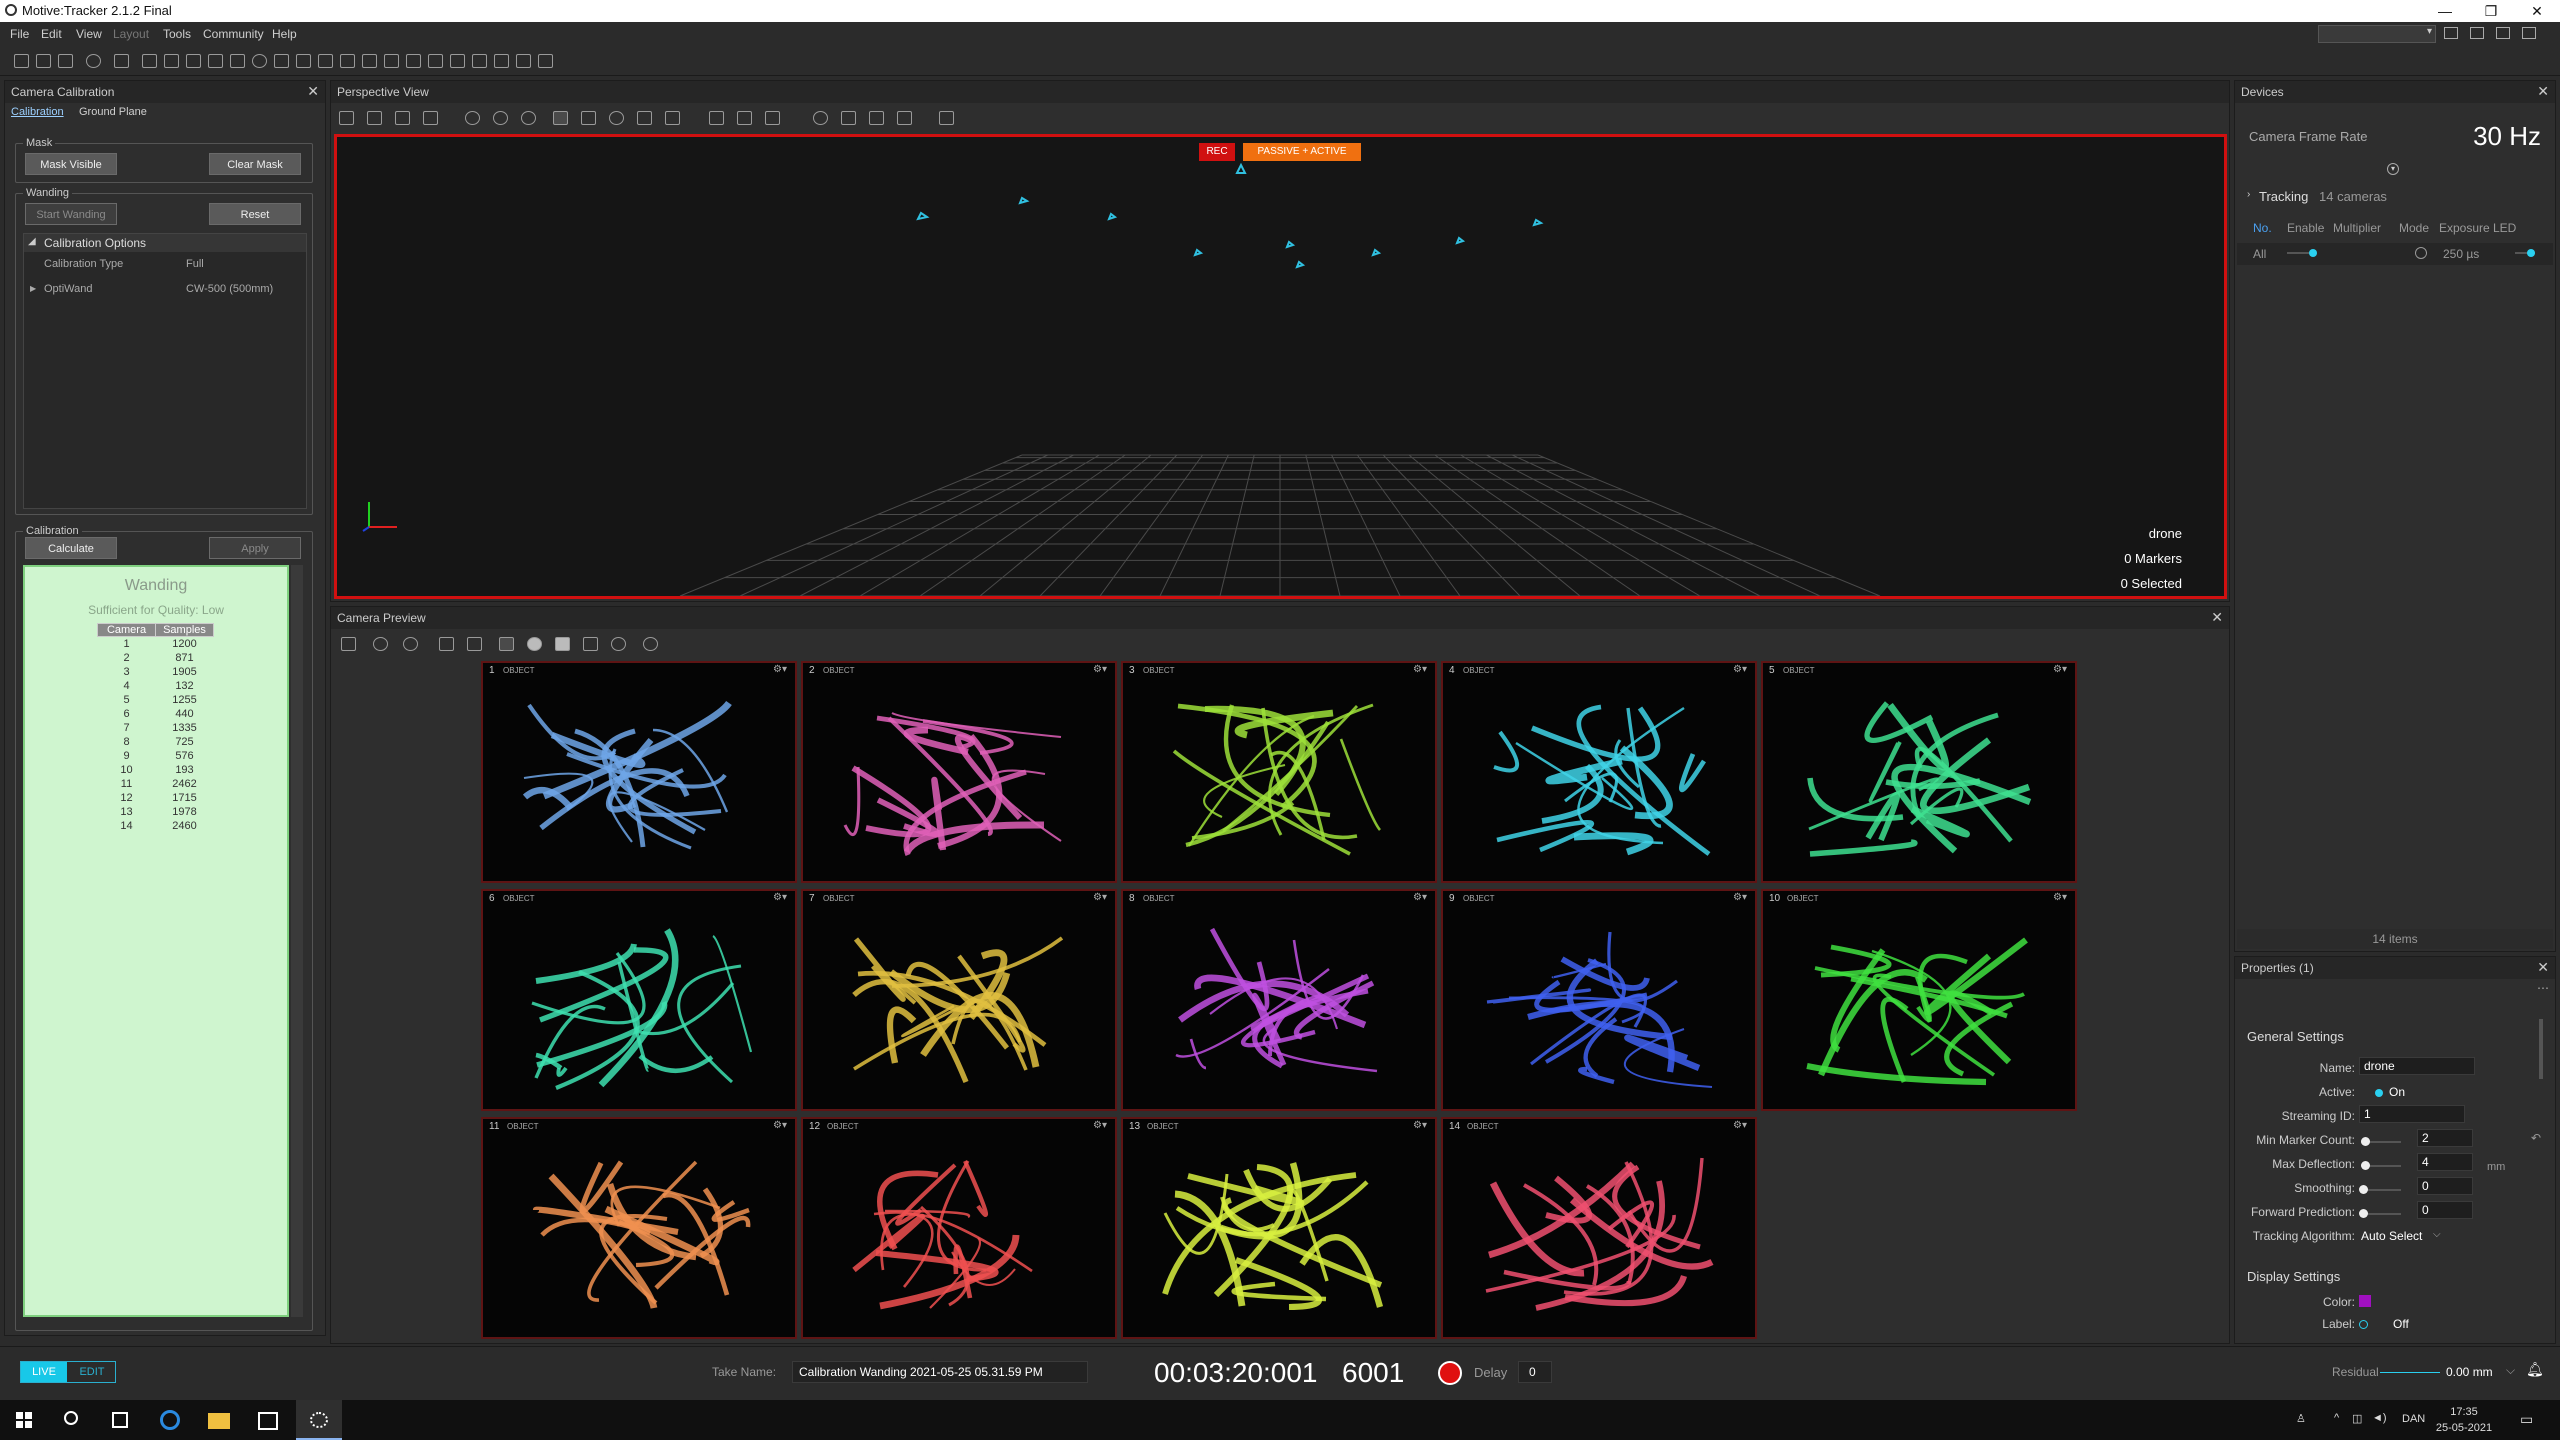 This screenshot has width=2560, height=1440. I want to click on info-icon, so click(259, 61).